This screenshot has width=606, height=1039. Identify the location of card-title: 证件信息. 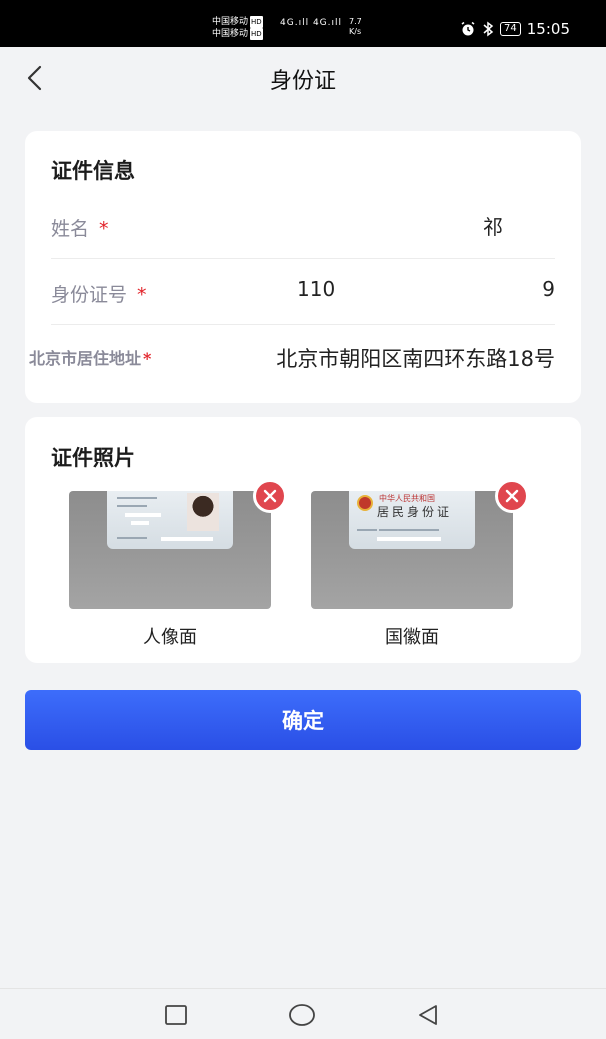
(93, 171).